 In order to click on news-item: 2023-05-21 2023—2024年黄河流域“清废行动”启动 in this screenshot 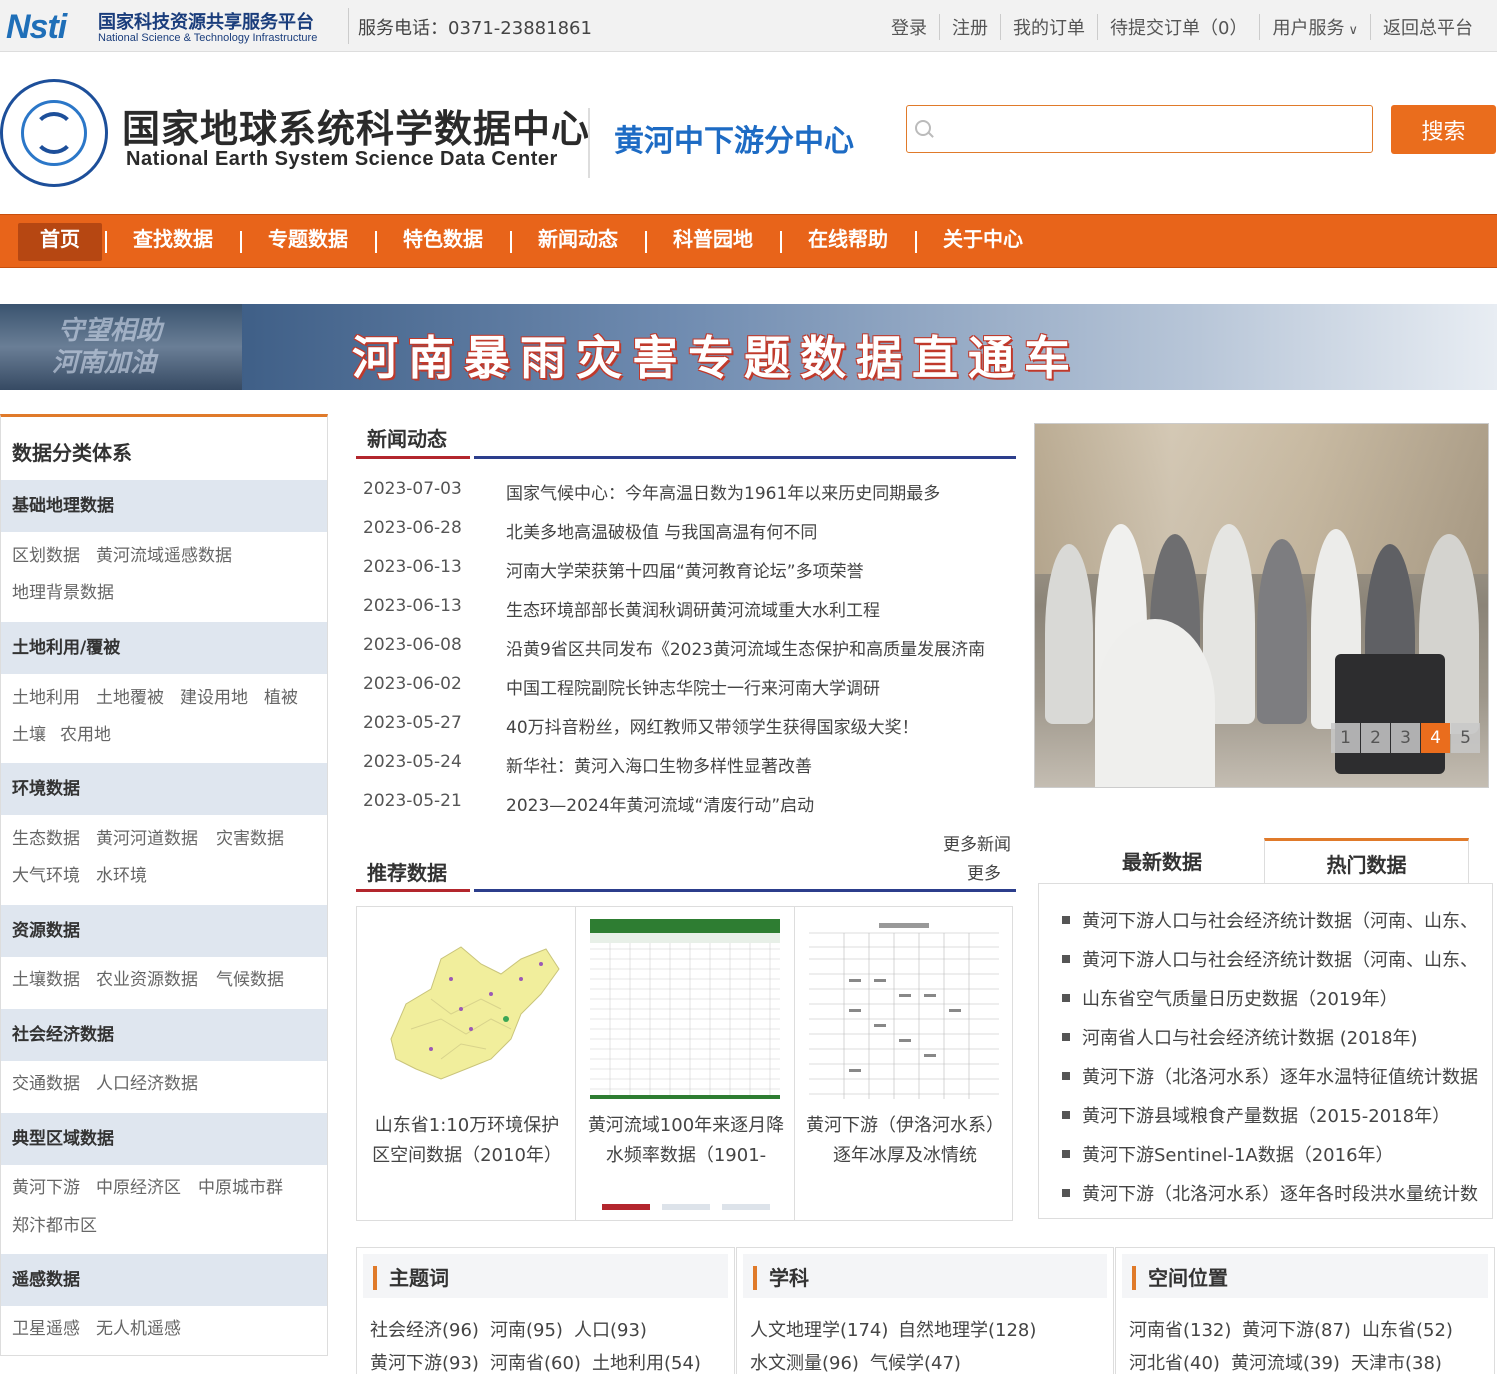, I will do `click(688, 806)`.